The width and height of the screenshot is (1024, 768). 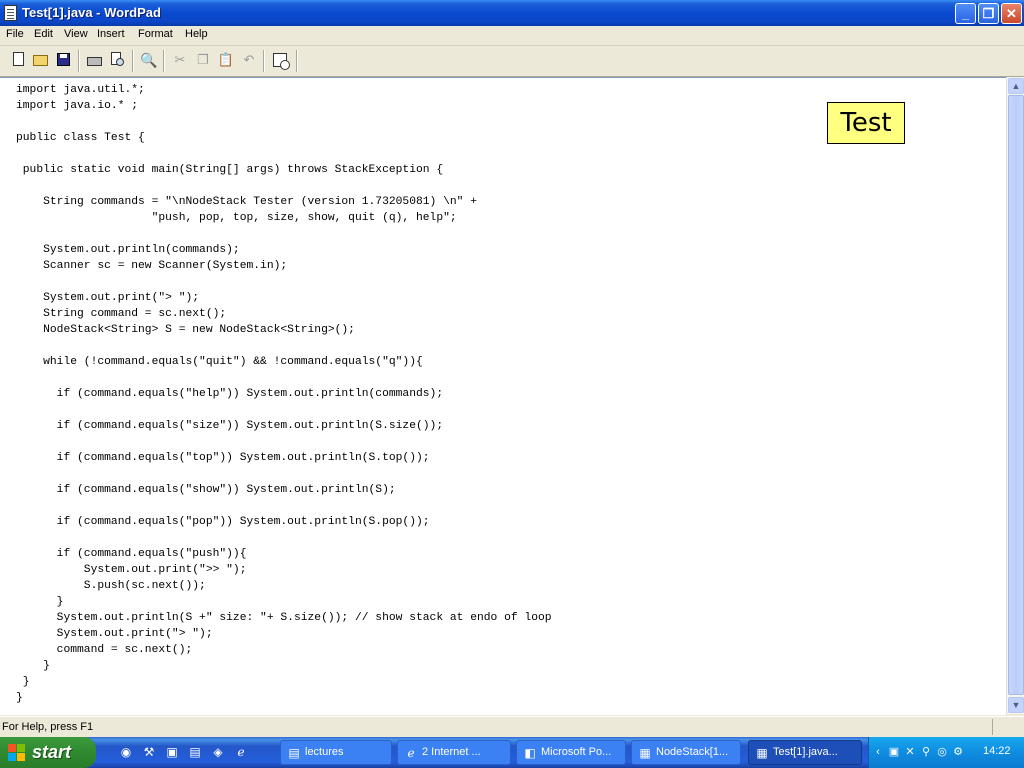 What do you see at coordinates (512, 36) in the screenshot?
I see `menu-bar: File Edit View Insert Format Help` at bounding box center [512, 36].